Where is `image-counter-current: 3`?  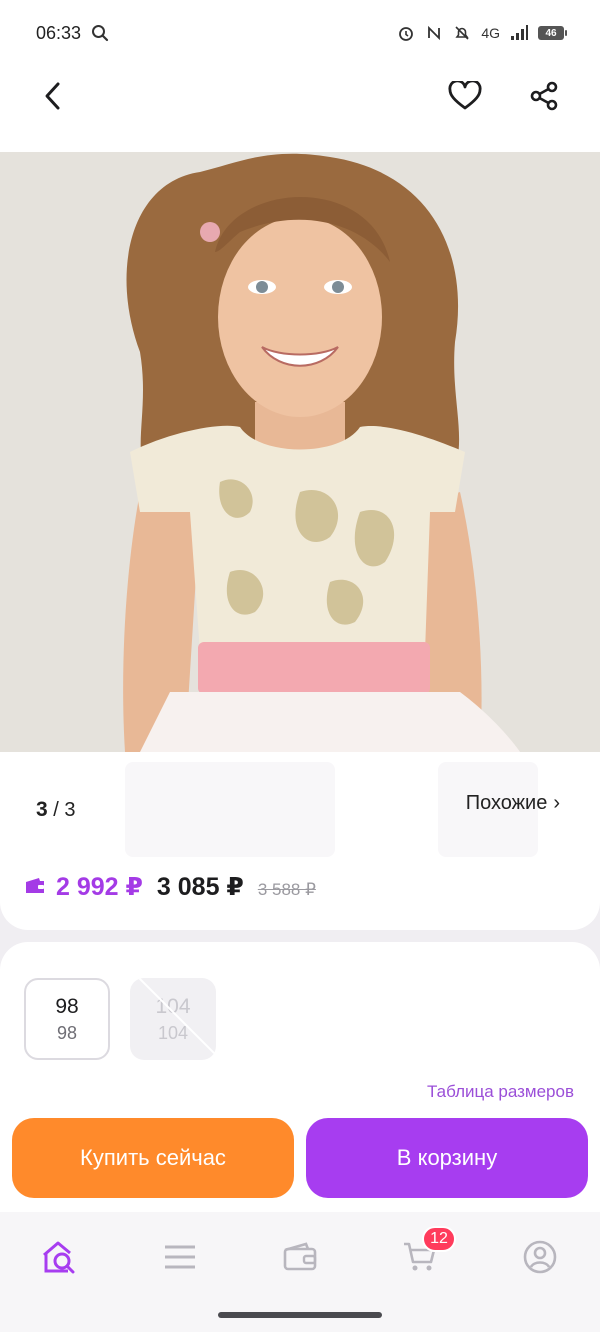 image-counter-current: 3 is located at coordinates (42, 809).